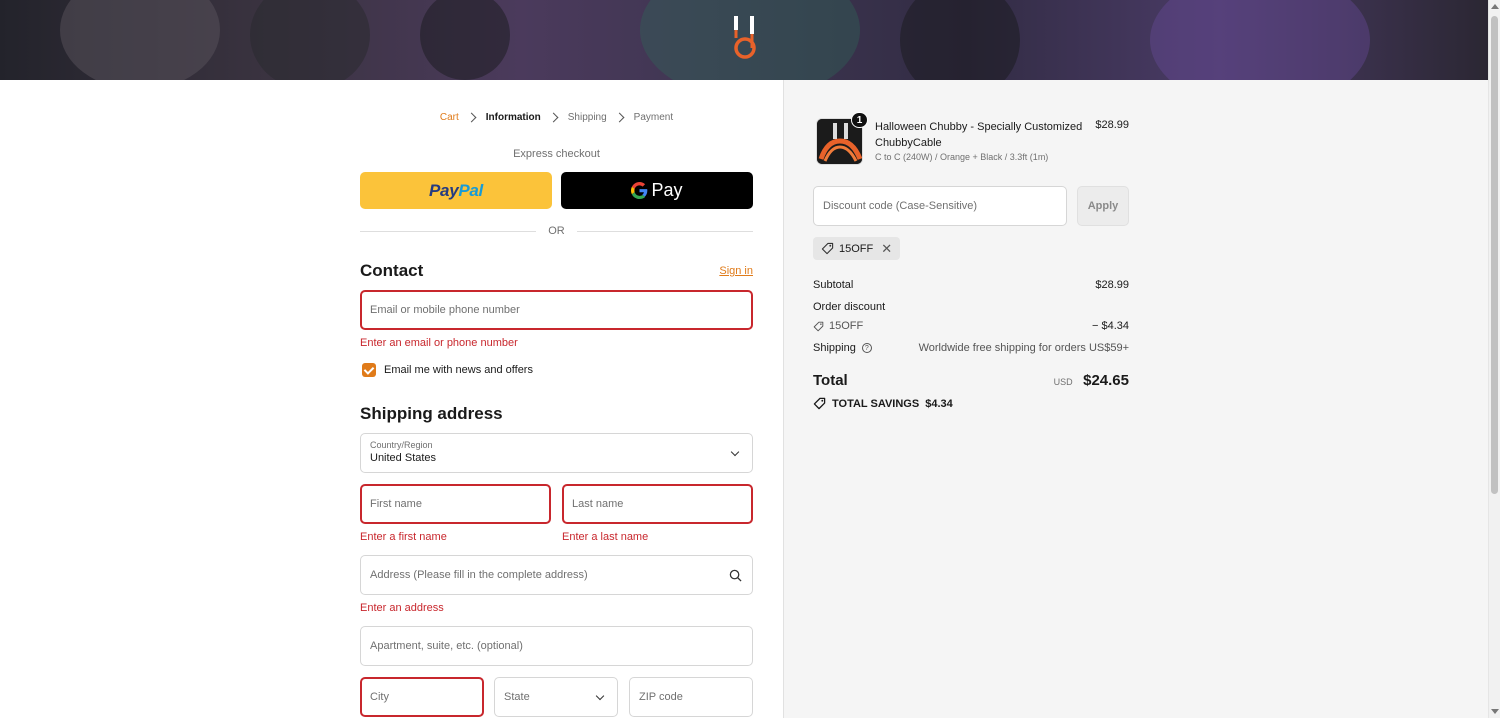 The width and height of the screenshot is (1500, 718). Describe the element at coordinates (470, 190) in the screenshot. I see `paypal-logo-part2: Pal` at that location.